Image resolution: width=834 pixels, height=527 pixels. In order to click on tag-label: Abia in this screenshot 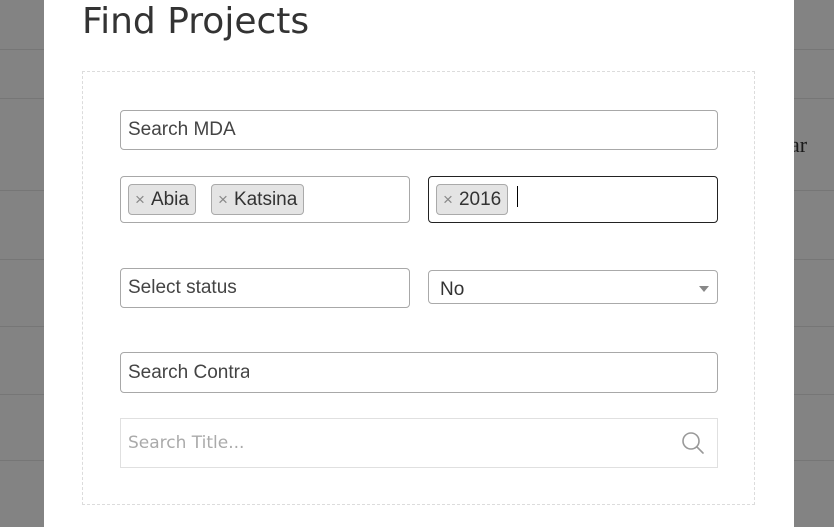, I will do `click(169, 199)`.